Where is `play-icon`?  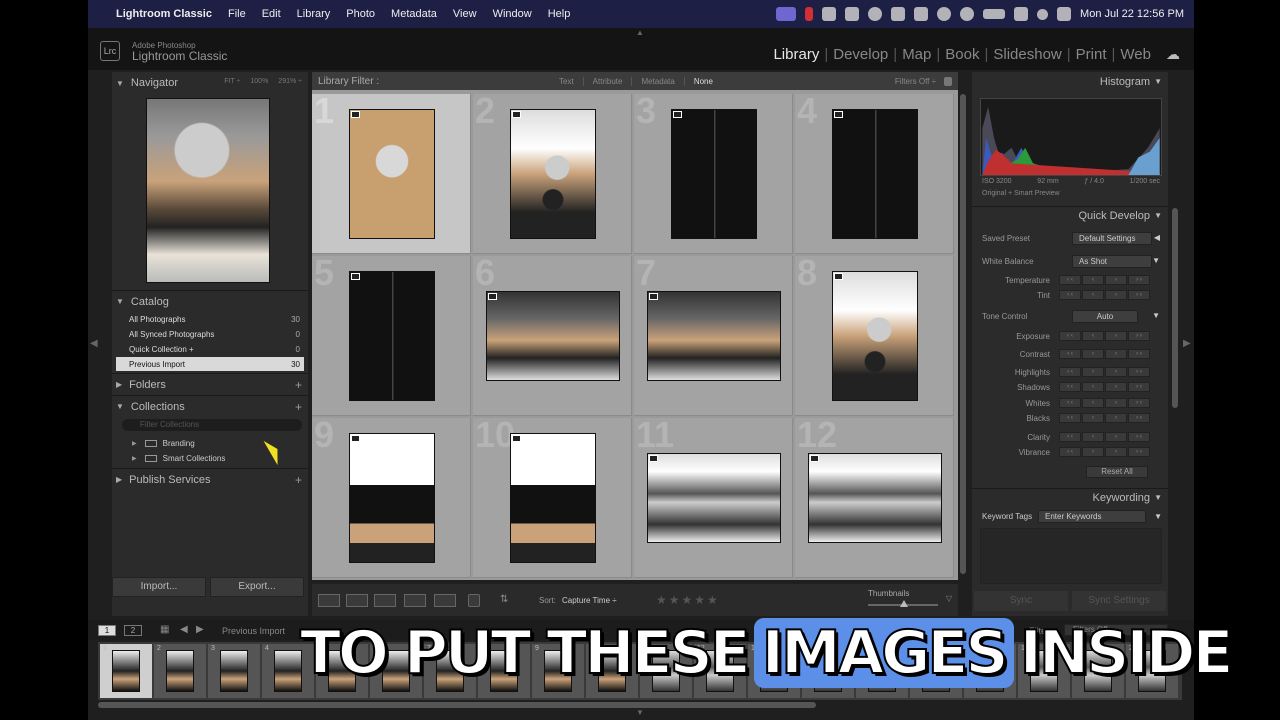 play-icon is located at coordinates (944, 14).